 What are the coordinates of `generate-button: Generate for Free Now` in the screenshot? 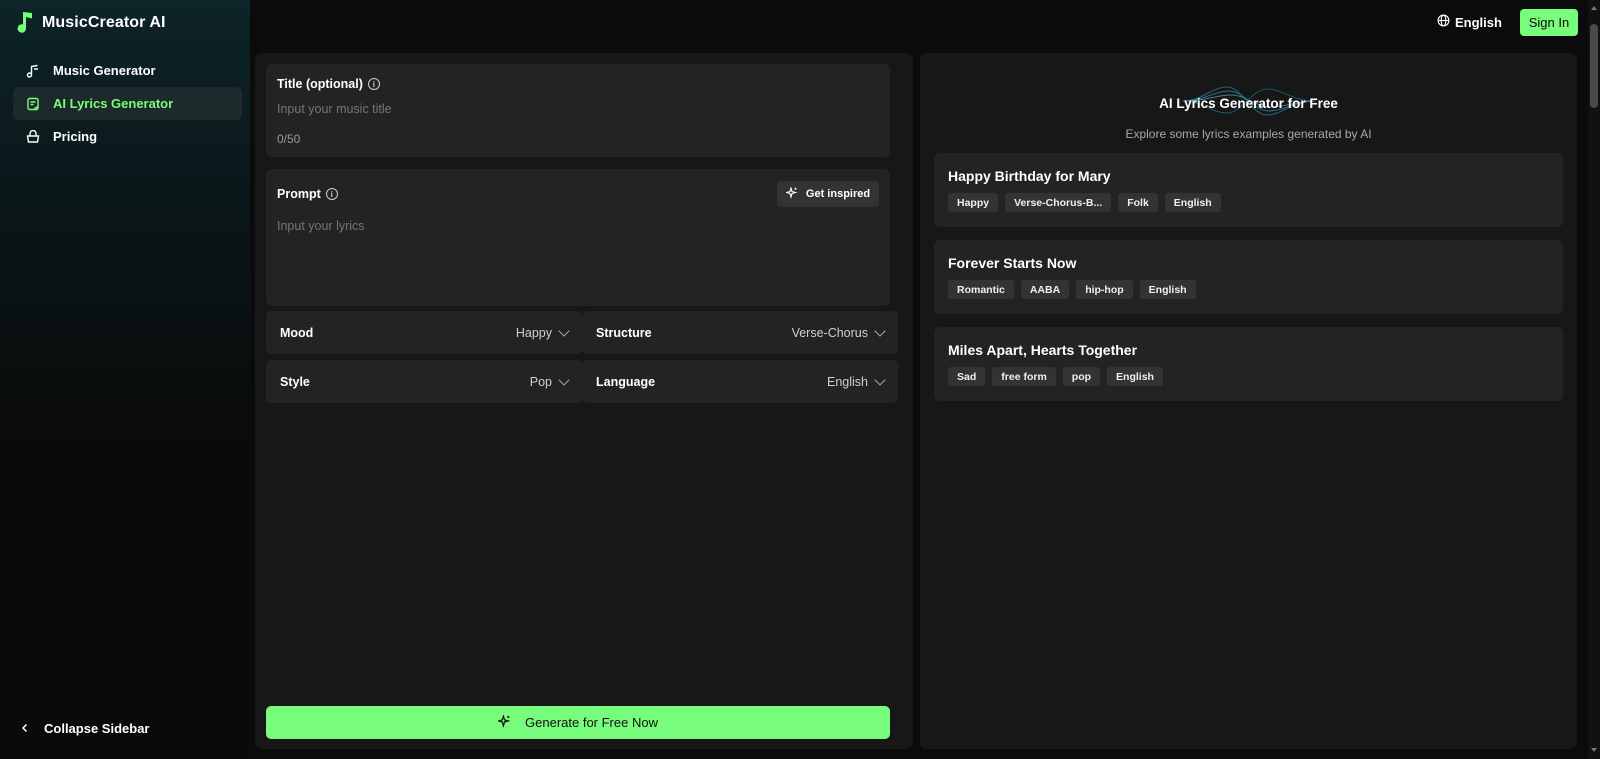 It's located at (578, 722).